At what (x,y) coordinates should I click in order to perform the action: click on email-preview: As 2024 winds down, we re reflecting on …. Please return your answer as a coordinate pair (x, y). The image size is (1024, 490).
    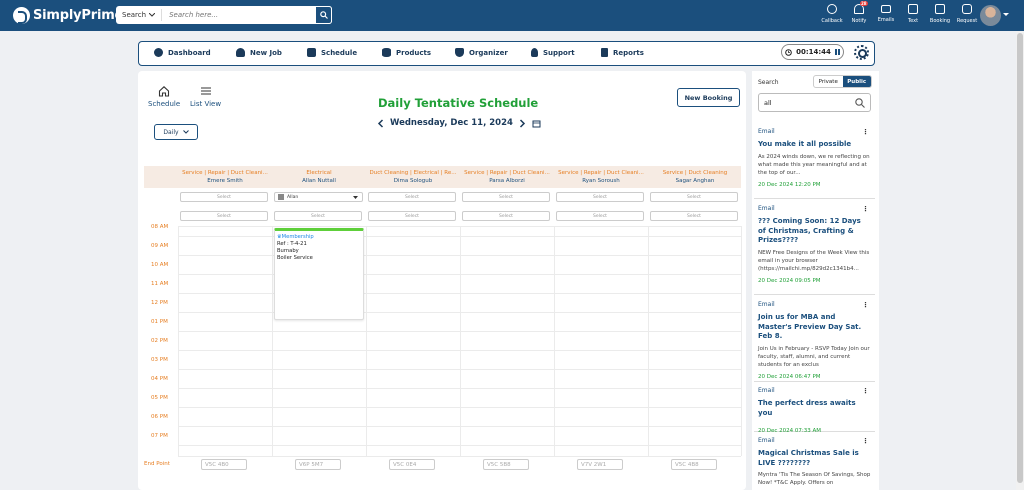
    Looking at the image, I should click on (814, 164).